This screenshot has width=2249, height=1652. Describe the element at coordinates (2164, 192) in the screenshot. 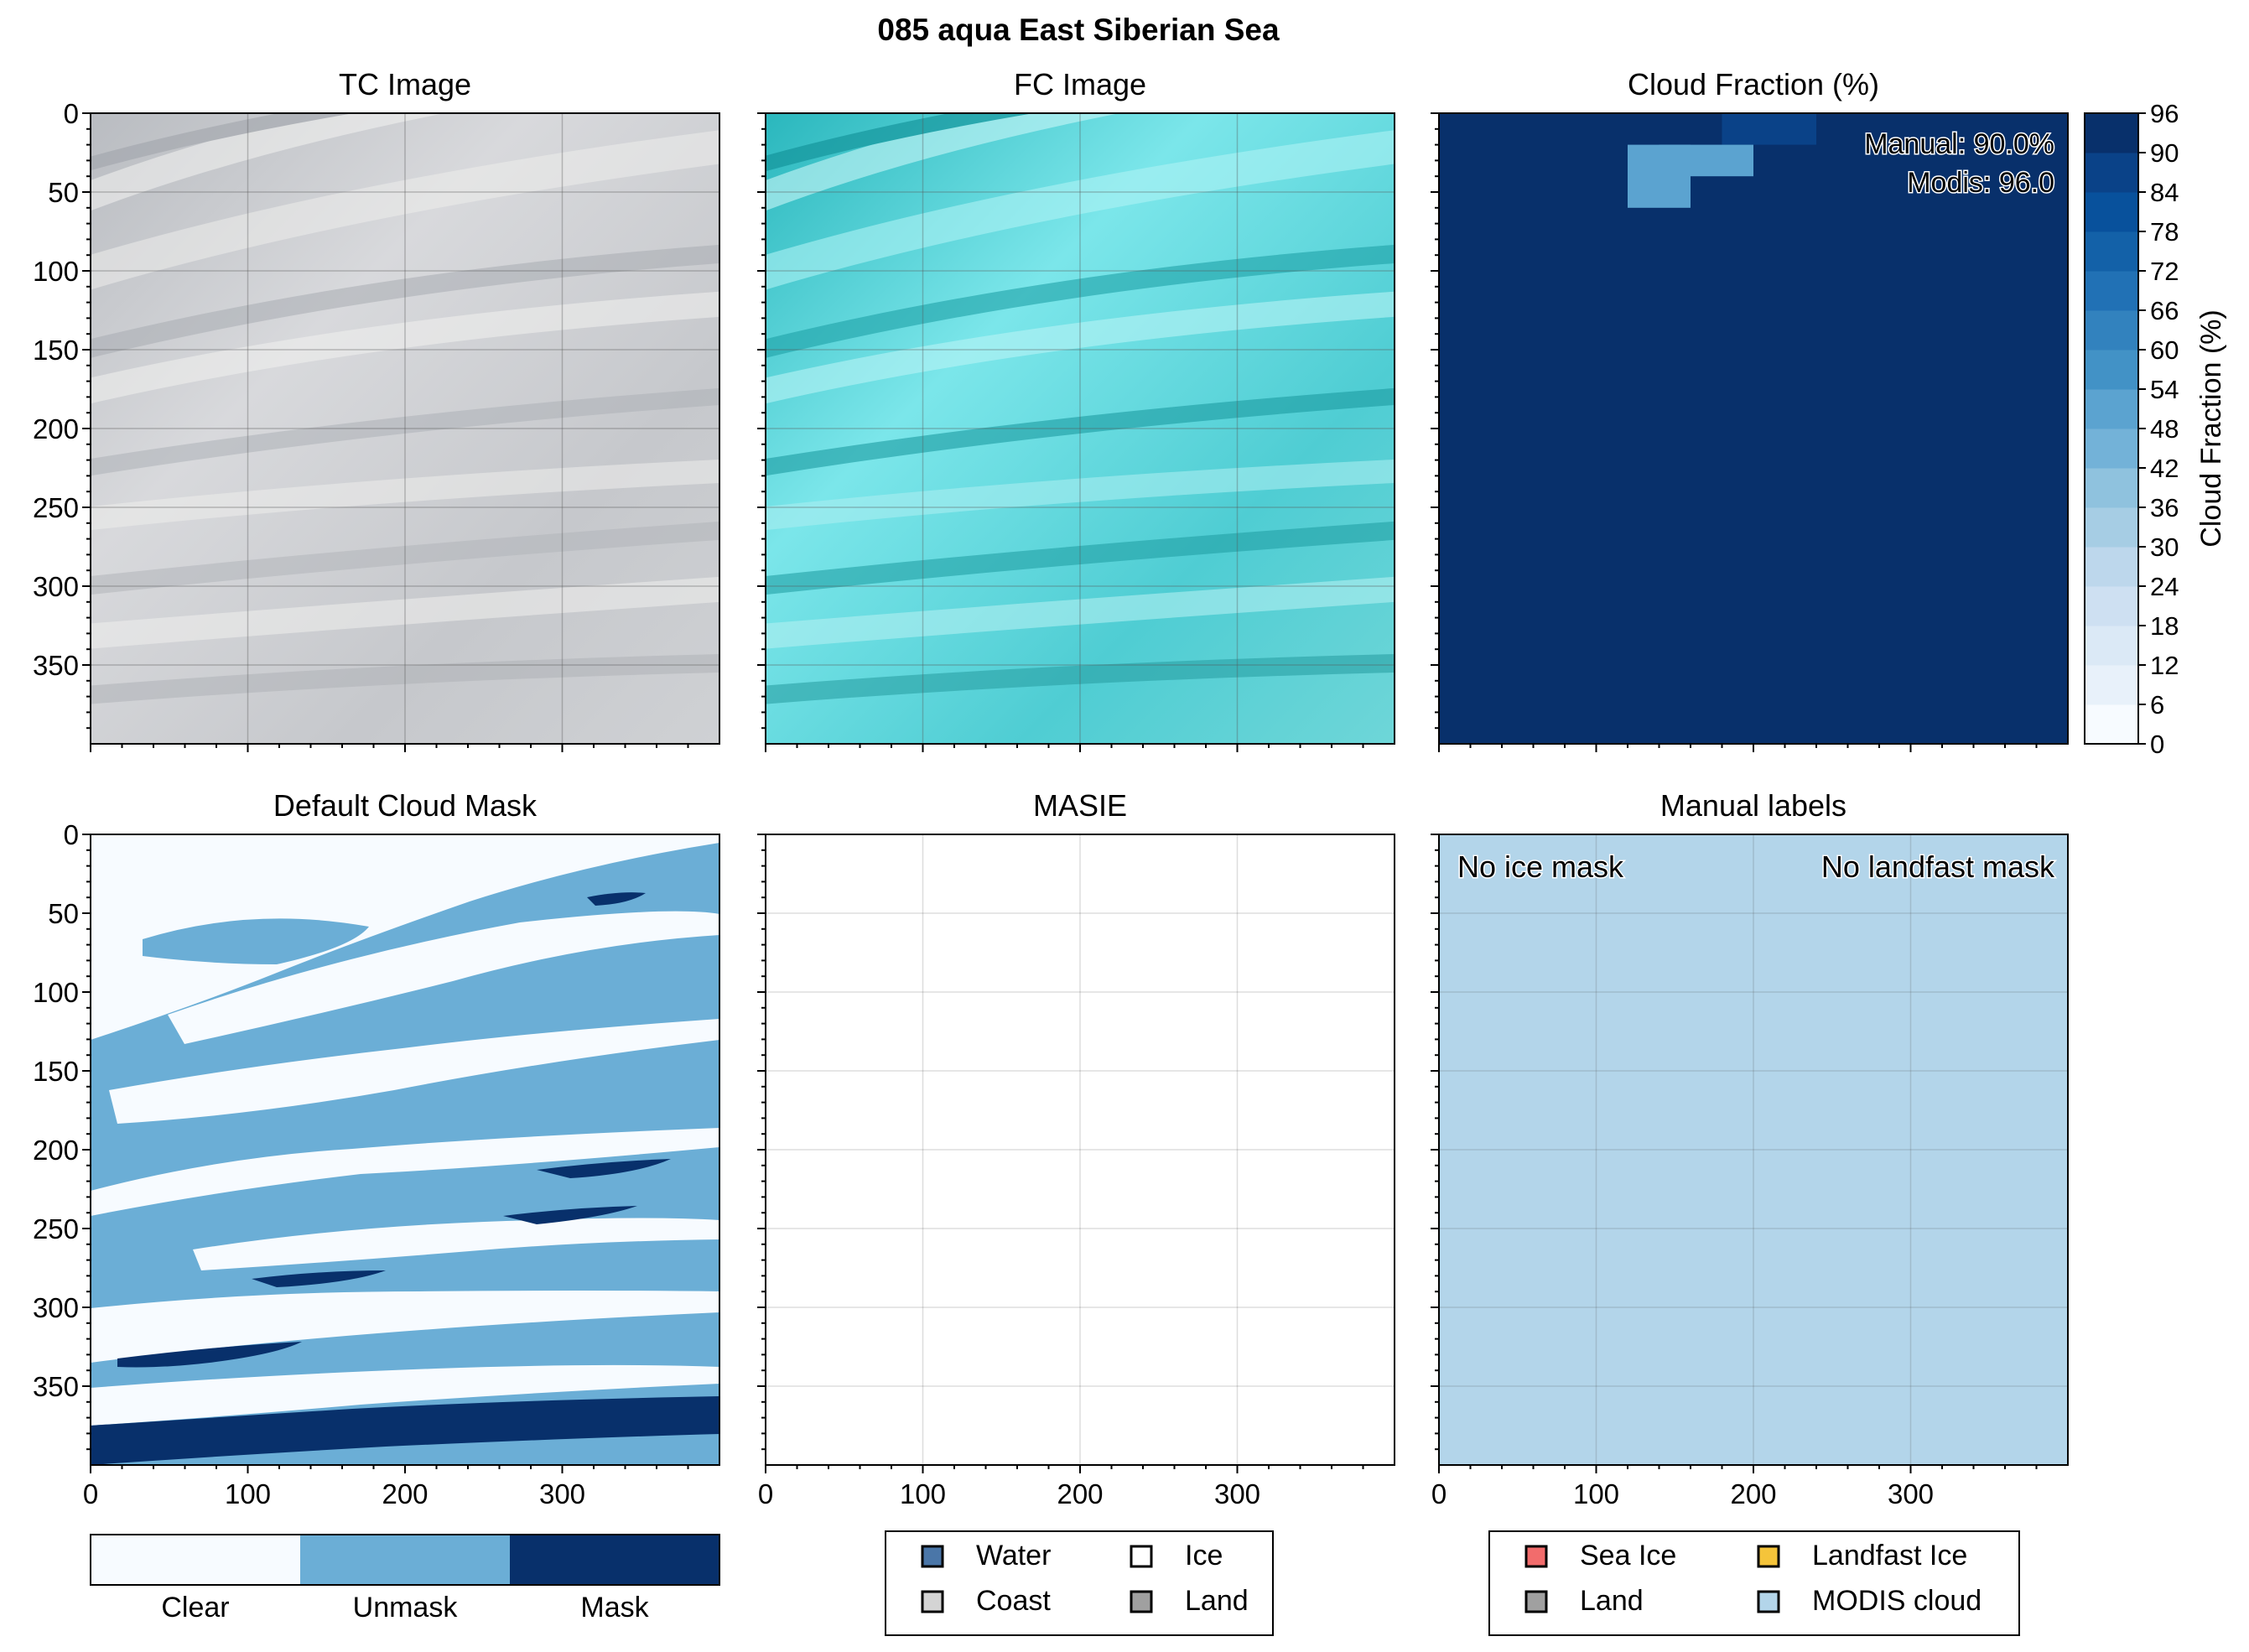

I see `colorbar-tick-label: 84` at that location.